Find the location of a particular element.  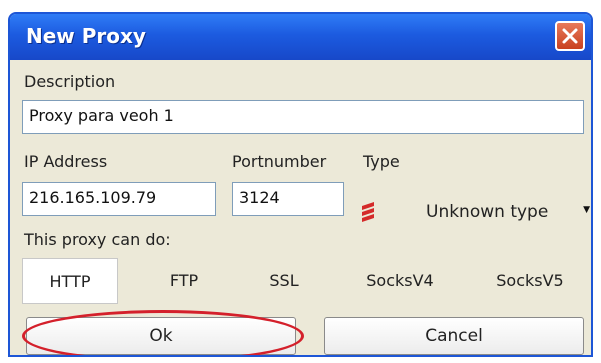

ok-highlight-annotation is located at coordinates (163, 332).